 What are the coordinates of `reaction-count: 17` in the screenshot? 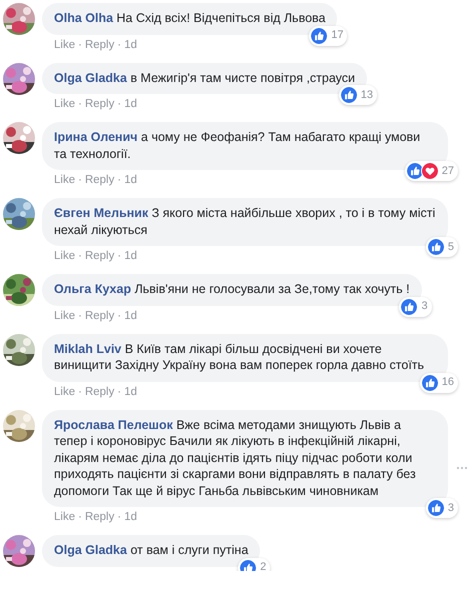 It's located at (337, 36).